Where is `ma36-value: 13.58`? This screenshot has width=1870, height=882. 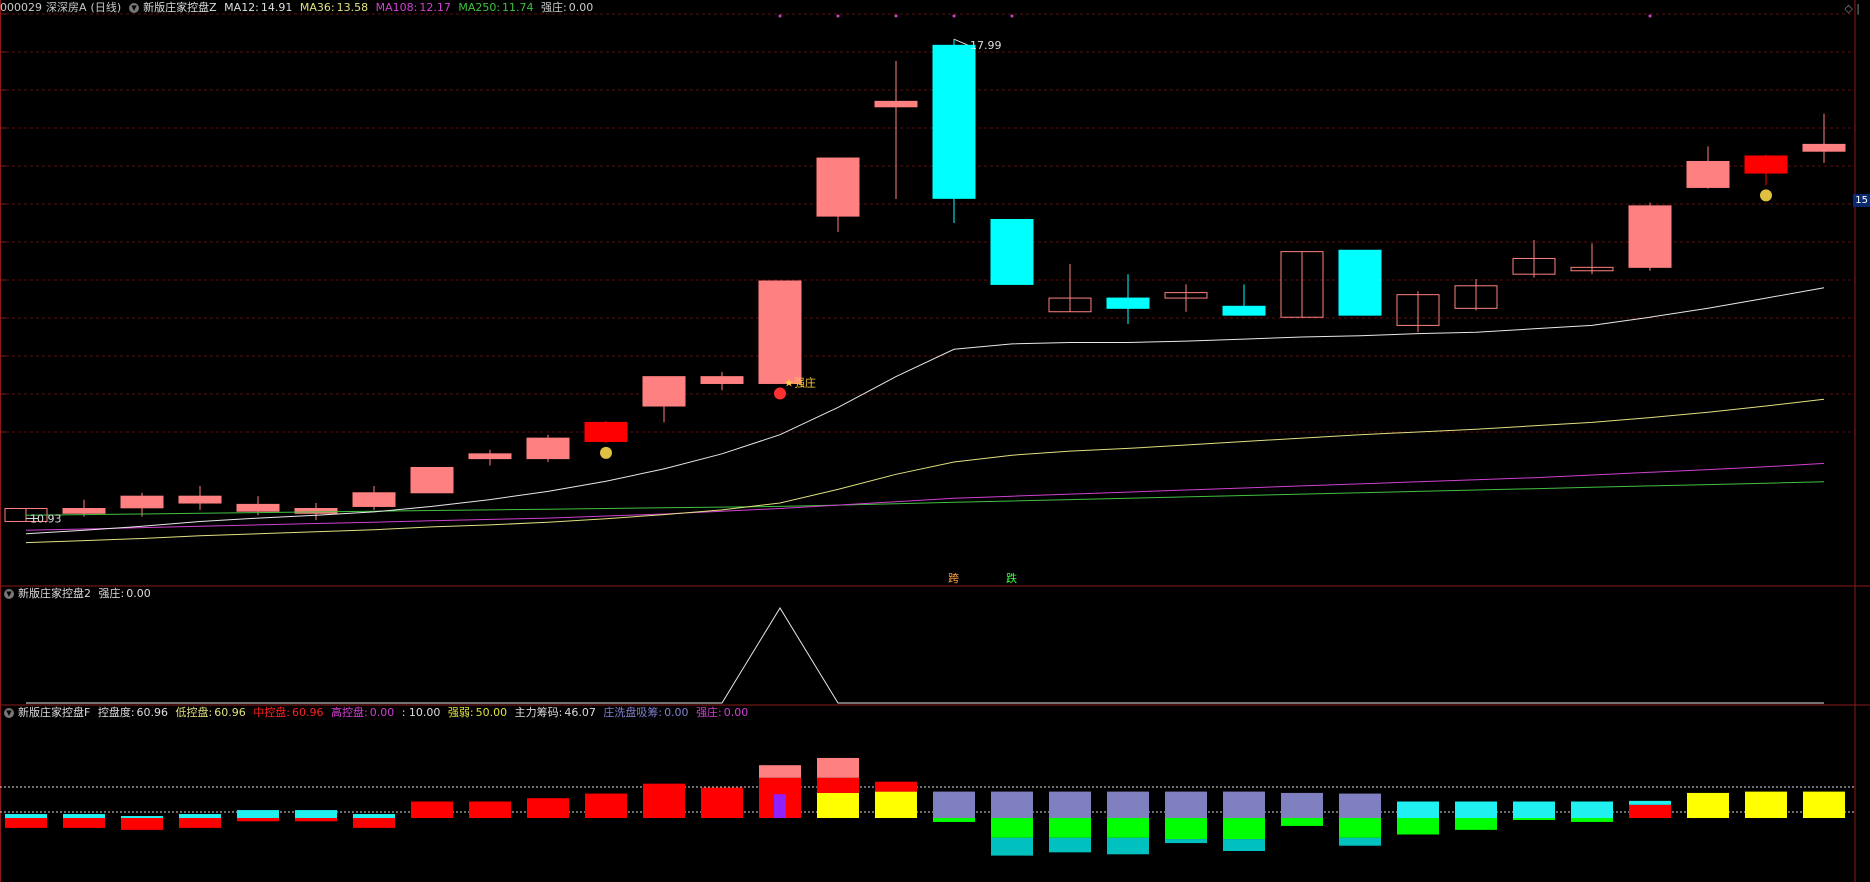 ma36-value: 13.58 is located at coordinates (352, 7).